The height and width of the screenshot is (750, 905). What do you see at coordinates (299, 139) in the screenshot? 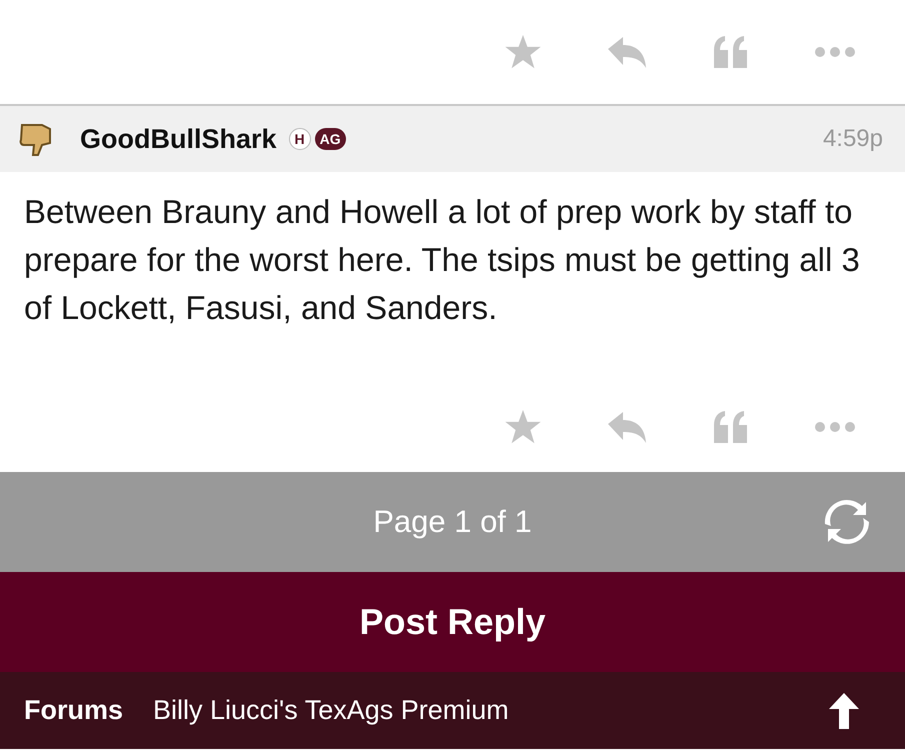
I see `user-badge: H` at bounding box center [299, 139].